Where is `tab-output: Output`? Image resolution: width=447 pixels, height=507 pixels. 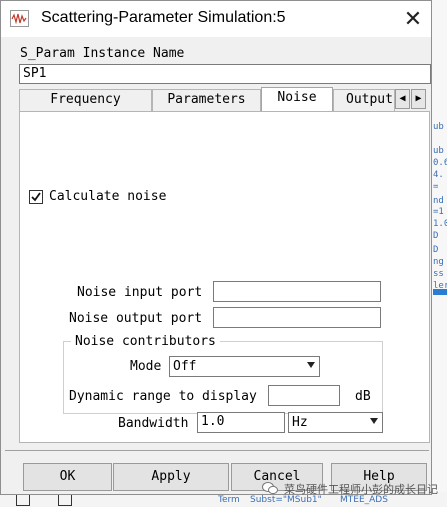
tab-output: Output is located at coordinates (364, 100).